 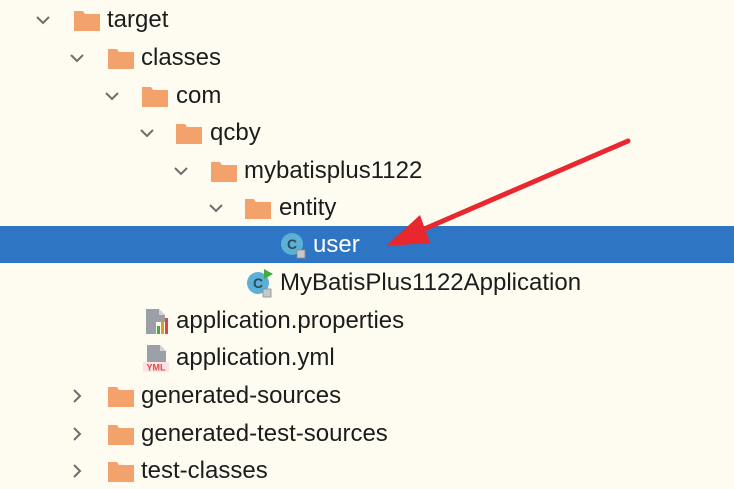 I want to click on tree-node-label: target, so click(x=138, y=19).